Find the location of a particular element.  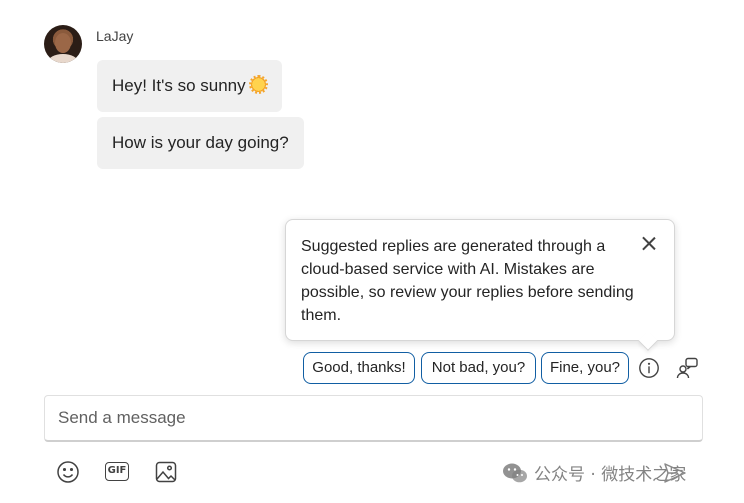

avatar is located at coordinates (63, 44).